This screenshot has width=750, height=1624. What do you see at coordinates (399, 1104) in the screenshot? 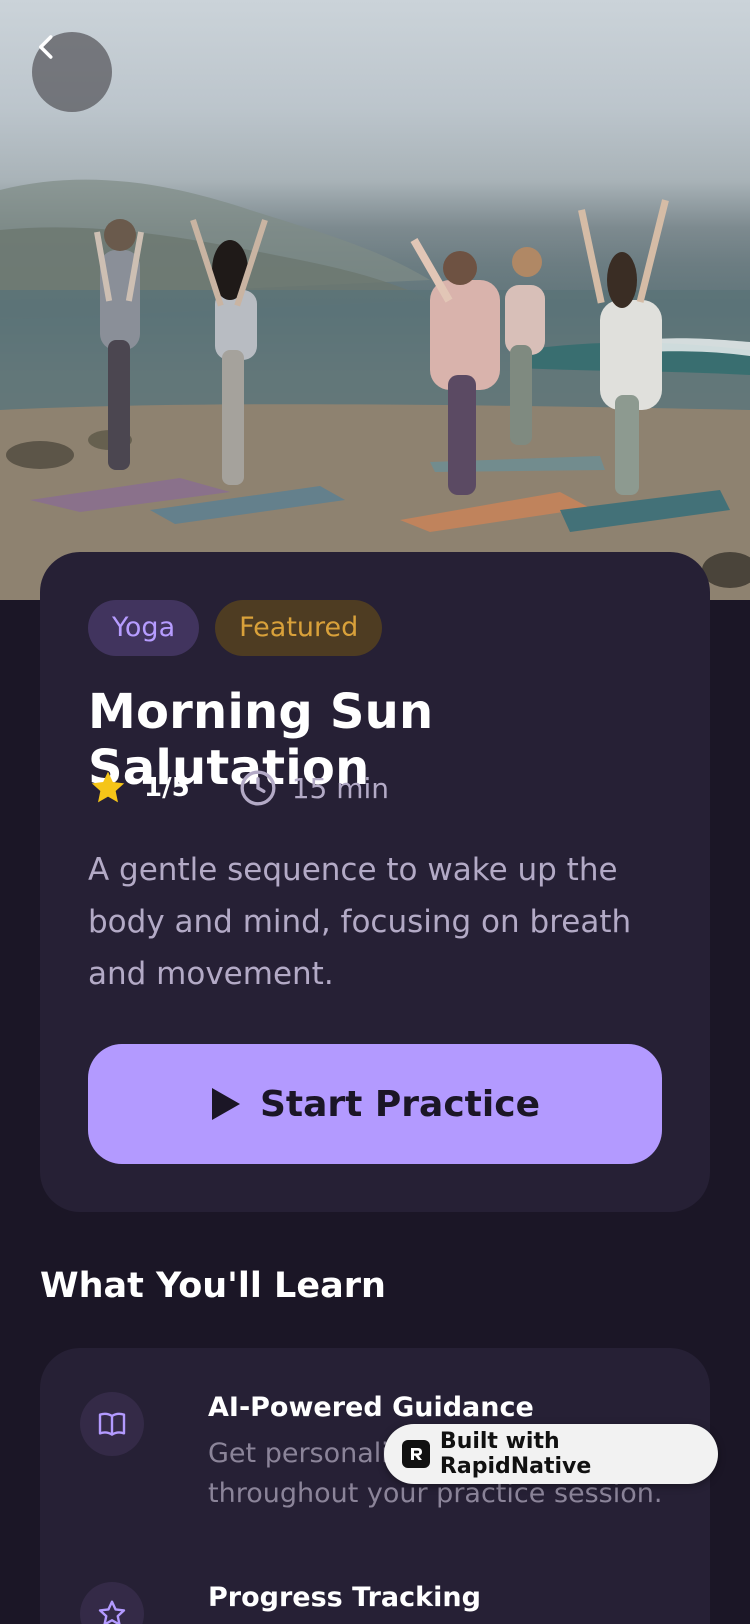
I see `start-practice-label: Start Practice` at bounding box center [399, 1104].